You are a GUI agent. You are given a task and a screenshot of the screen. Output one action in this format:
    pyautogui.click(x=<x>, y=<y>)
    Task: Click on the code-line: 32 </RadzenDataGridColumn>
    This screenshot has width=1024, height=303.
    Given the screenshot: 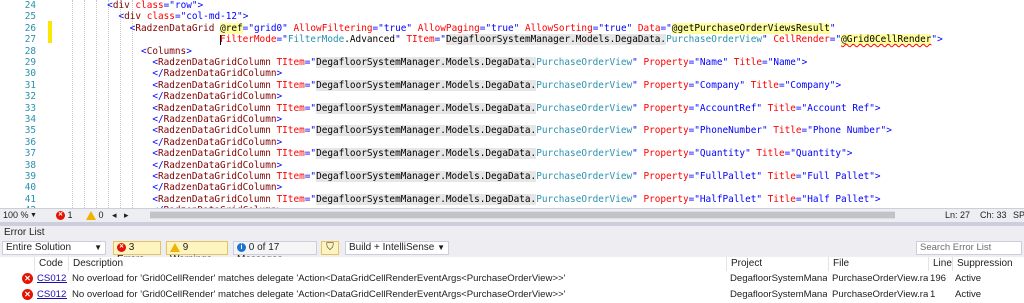 What is the action you would take?
    pyautogui.click(x=512, y=96)
    